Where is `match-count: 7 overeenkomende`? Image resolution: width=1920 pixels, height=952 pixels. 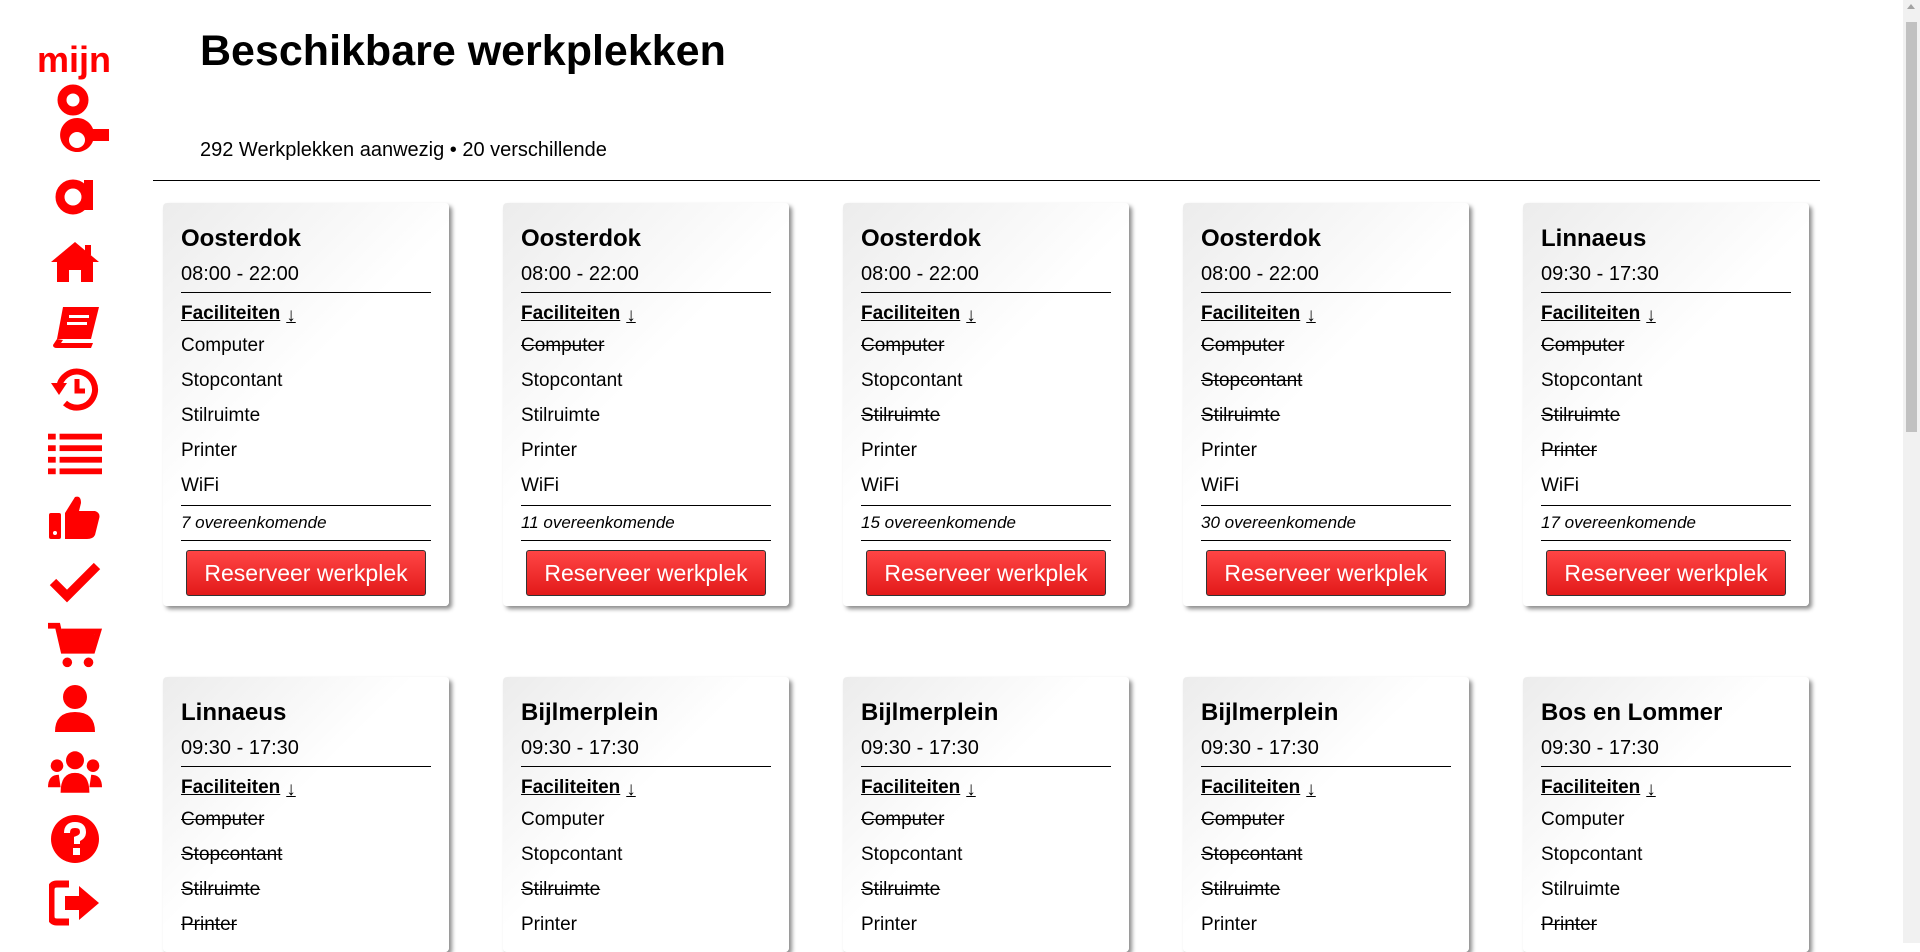 match-count: 7 overeenkomende is located at coordinates (306, 523).